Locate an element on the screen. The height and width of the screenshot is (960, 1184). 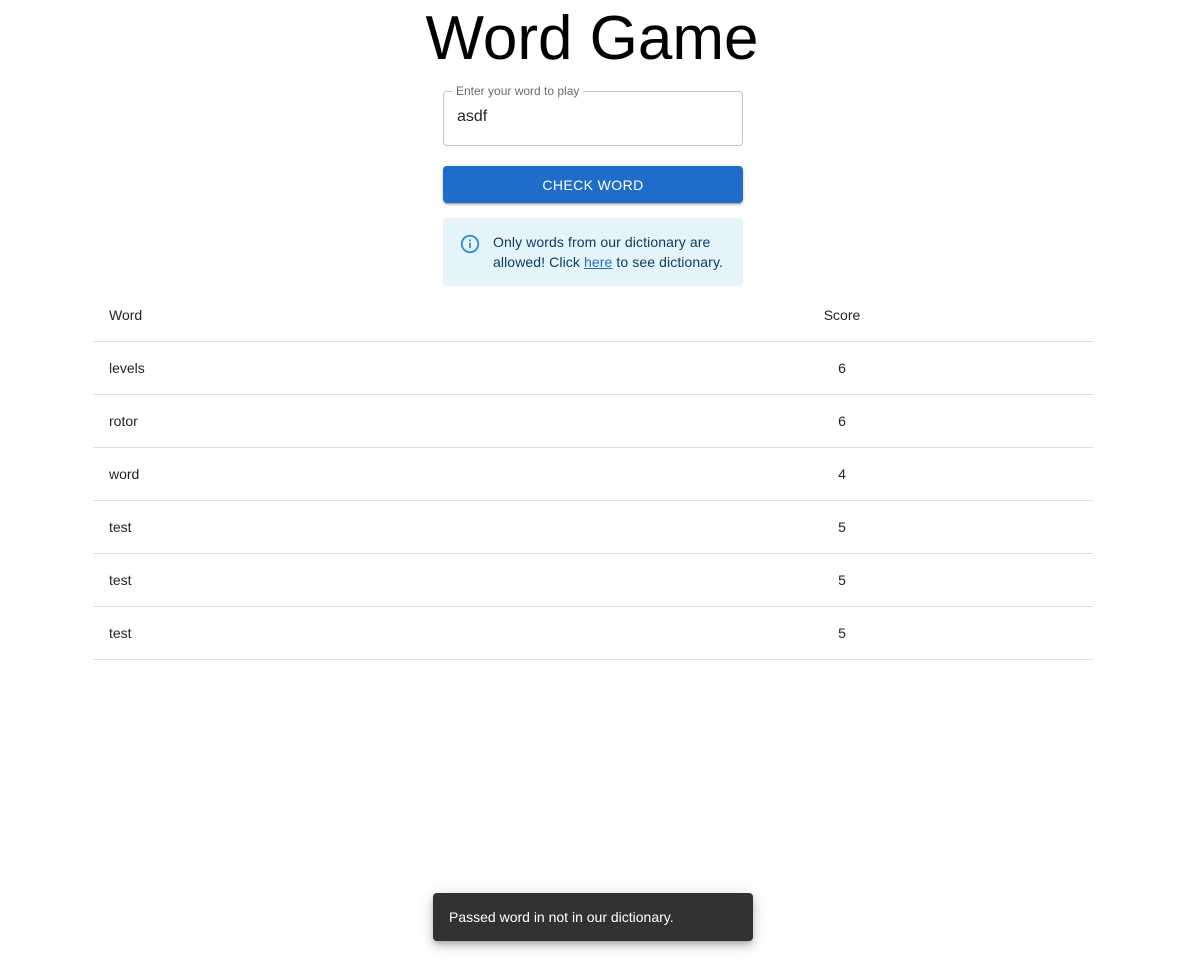
column-header-score: Score is located at coordinates (842, 315).